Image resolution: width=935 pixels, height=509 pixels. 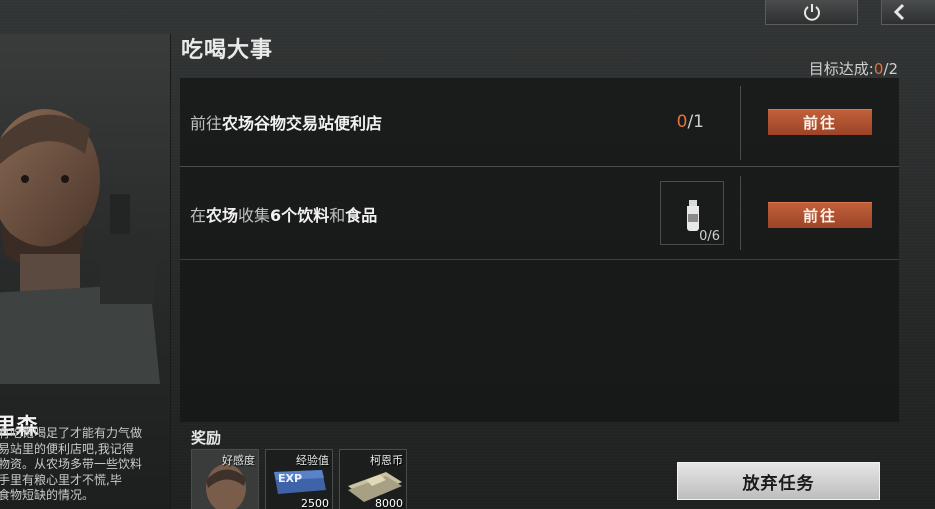 I want to click on task-count: 6个, so click(x=284, y=215).